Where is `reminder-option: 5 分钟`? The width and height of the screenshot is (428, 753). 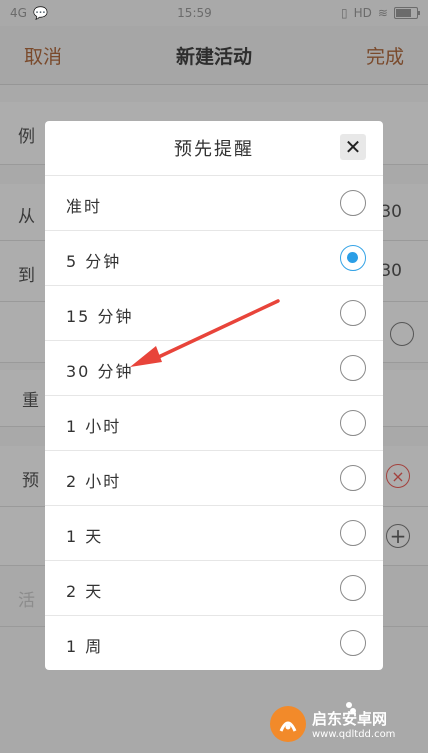
reminder-option: 5 分钟 is located at coordinates (214, 258).